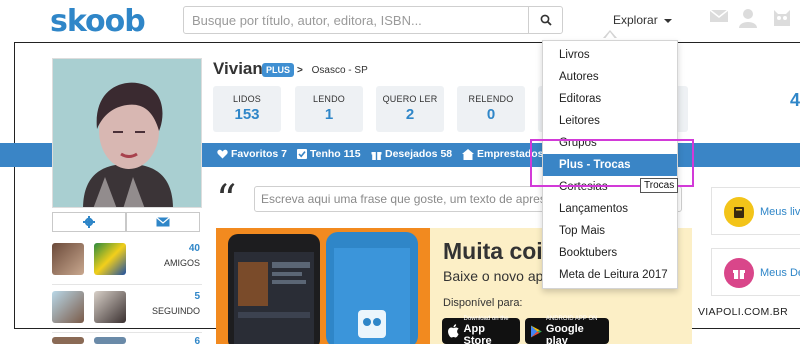 This screenshot has height=347, width=800. I want to click on message-button, so click(163, 222).